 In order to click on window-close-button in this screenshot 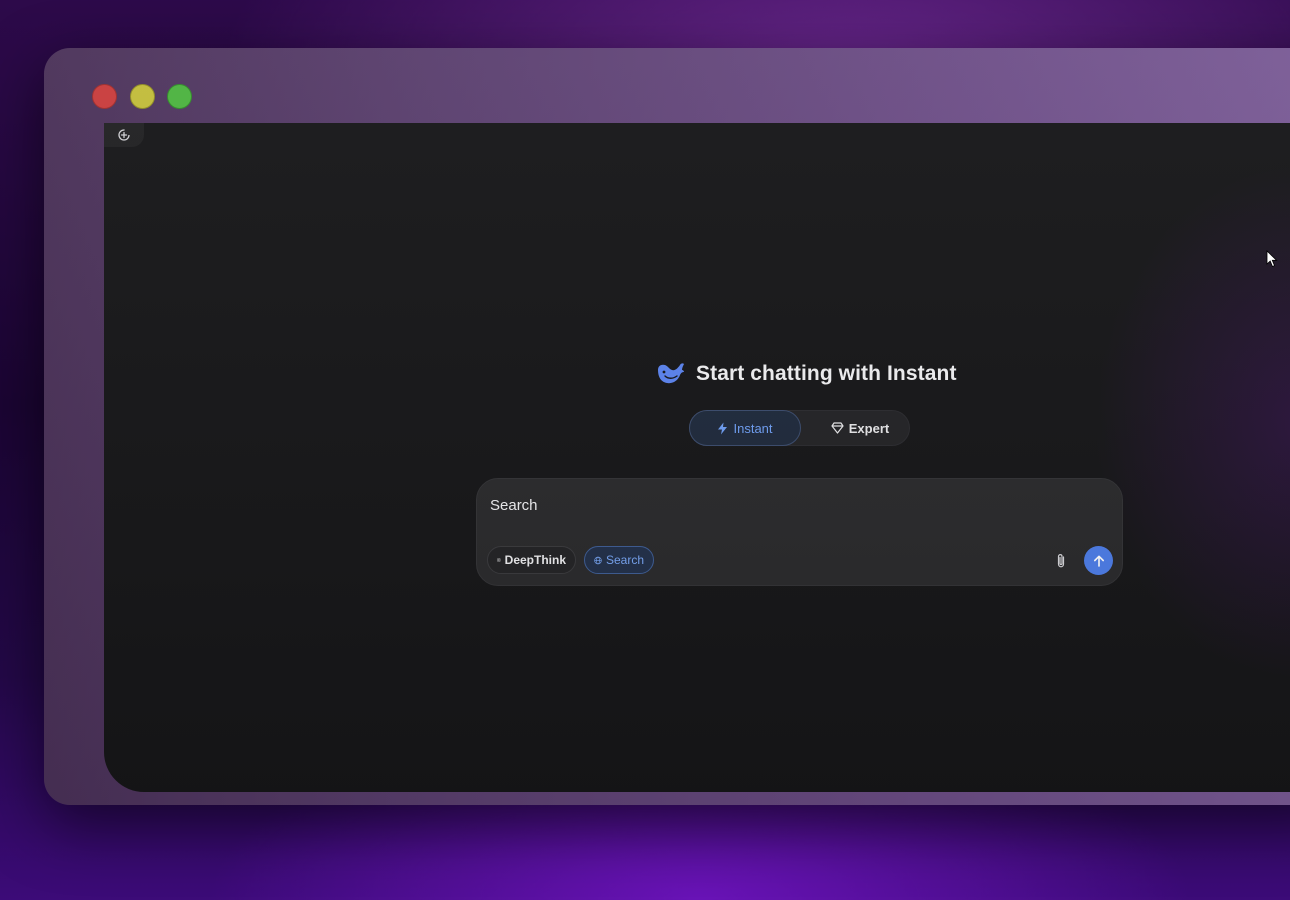, I will do `click(104, 96)`.